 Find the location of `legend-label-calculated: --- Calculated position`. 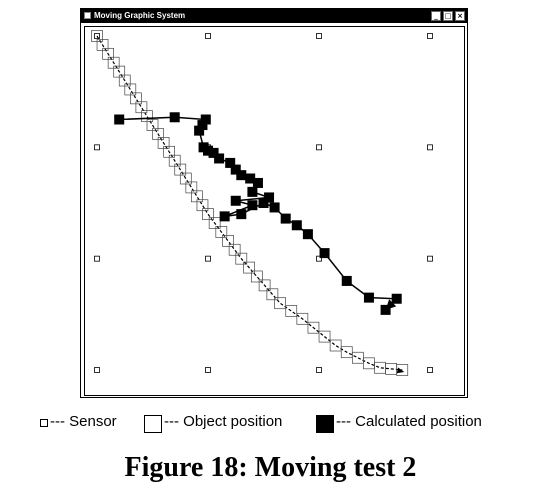

legend-label-calculated: --- Calculated position is located at coordinates (409, 421).